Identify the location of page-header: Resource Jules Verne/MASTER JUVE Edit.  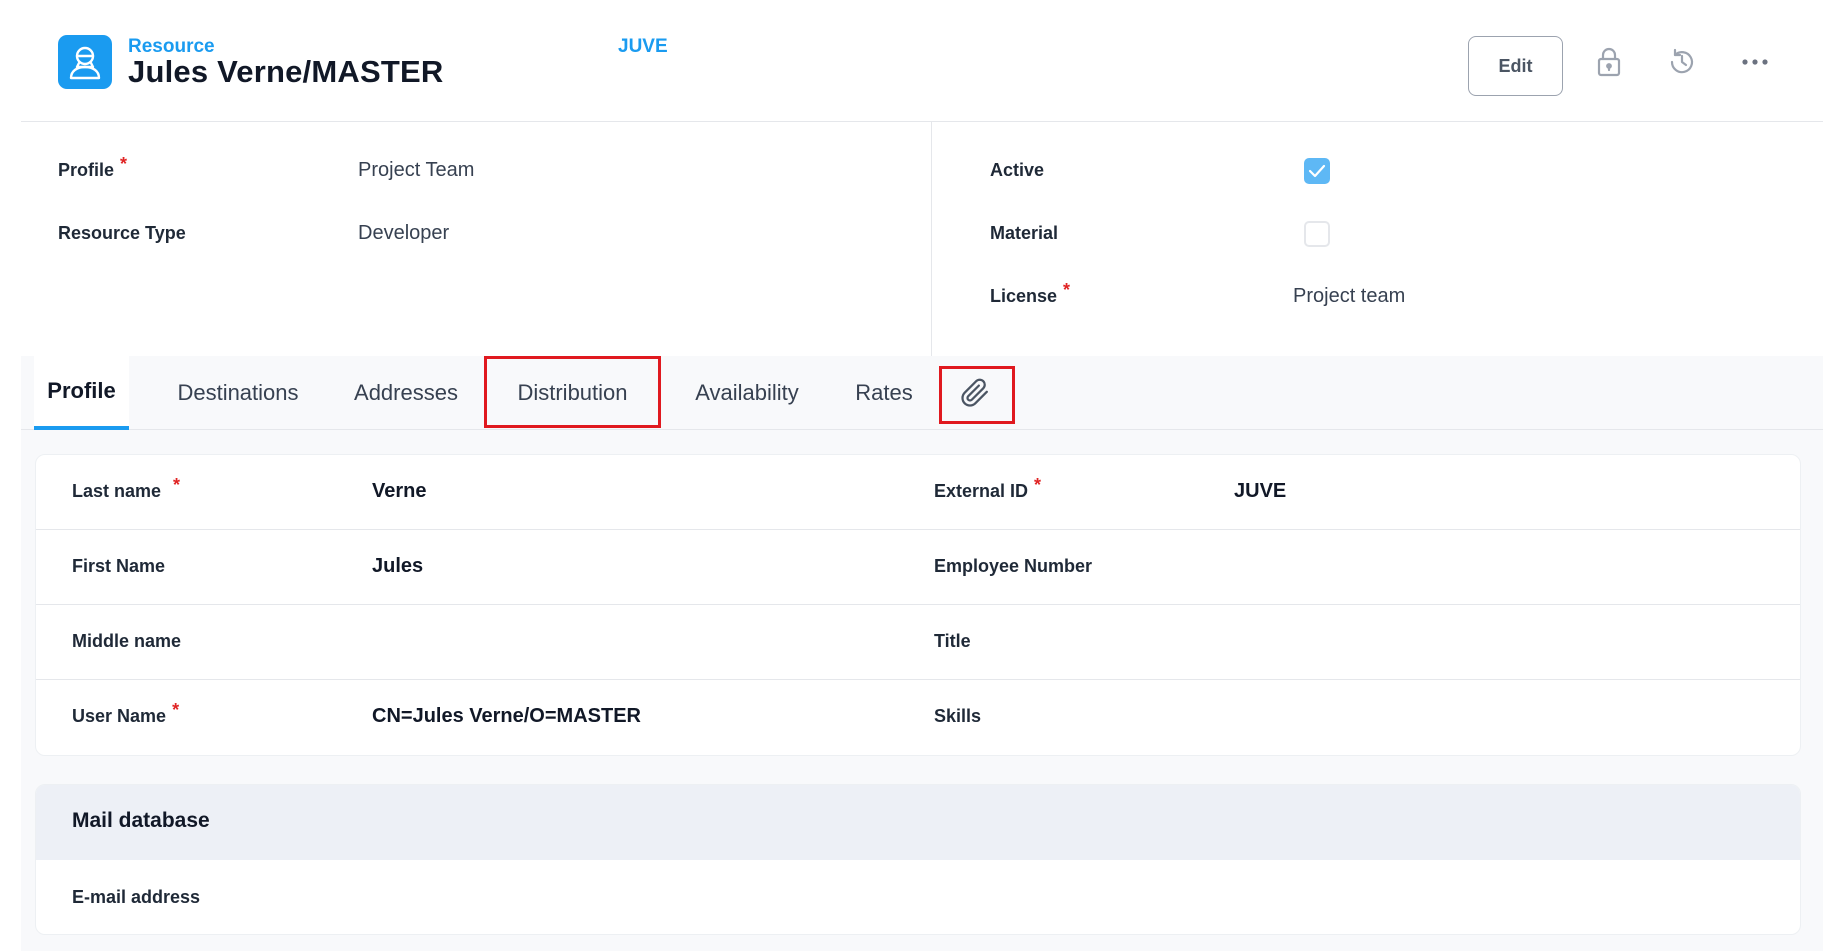
(922, 61).